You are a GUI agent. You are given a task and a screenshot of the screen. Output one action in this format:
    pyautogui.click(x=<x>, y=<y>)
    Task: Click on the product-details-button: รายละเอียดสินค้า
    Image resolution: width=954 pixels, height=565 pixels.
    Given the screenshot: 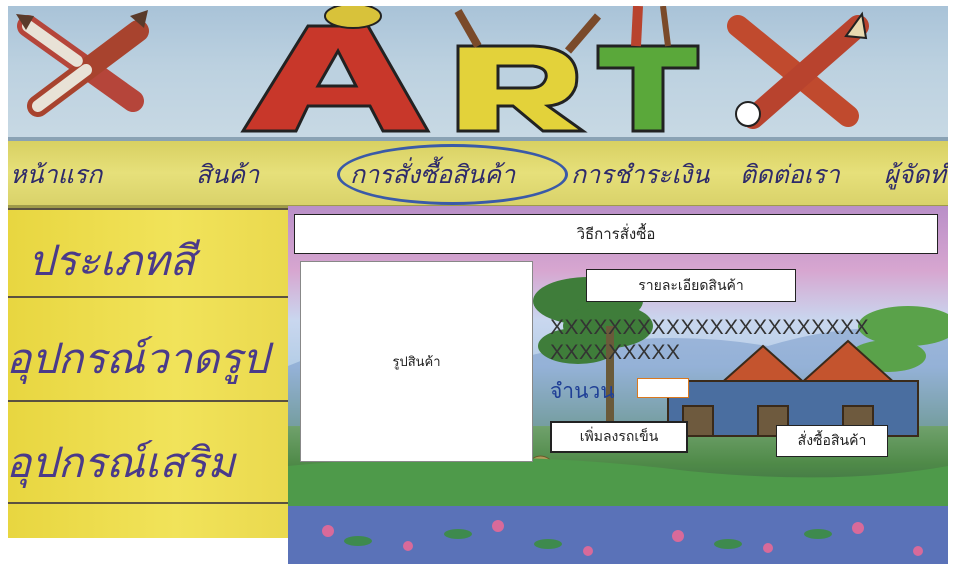 What is the action you would take?
    pyautogui.click(x=691, y=285)
    